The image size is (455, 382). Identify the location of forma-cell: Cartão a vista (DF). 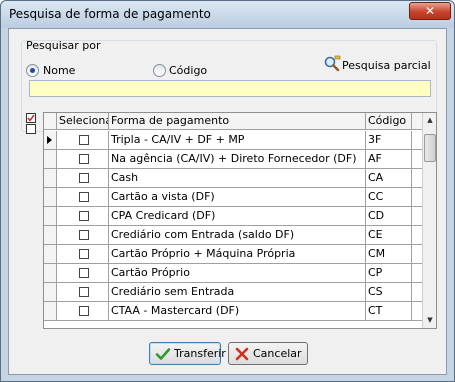
(237, 197).